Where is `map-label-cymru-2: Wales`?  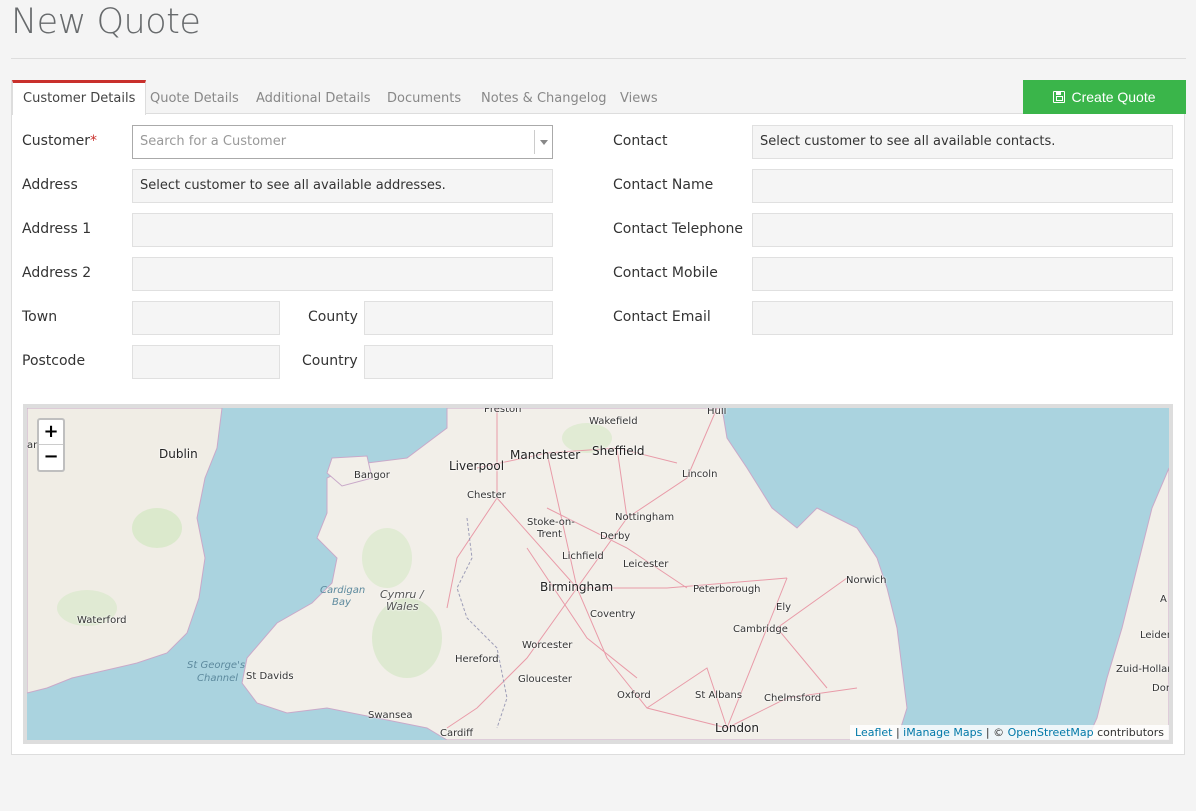
map-label-cymru-2: Wales is located at coordinates (402, 606).